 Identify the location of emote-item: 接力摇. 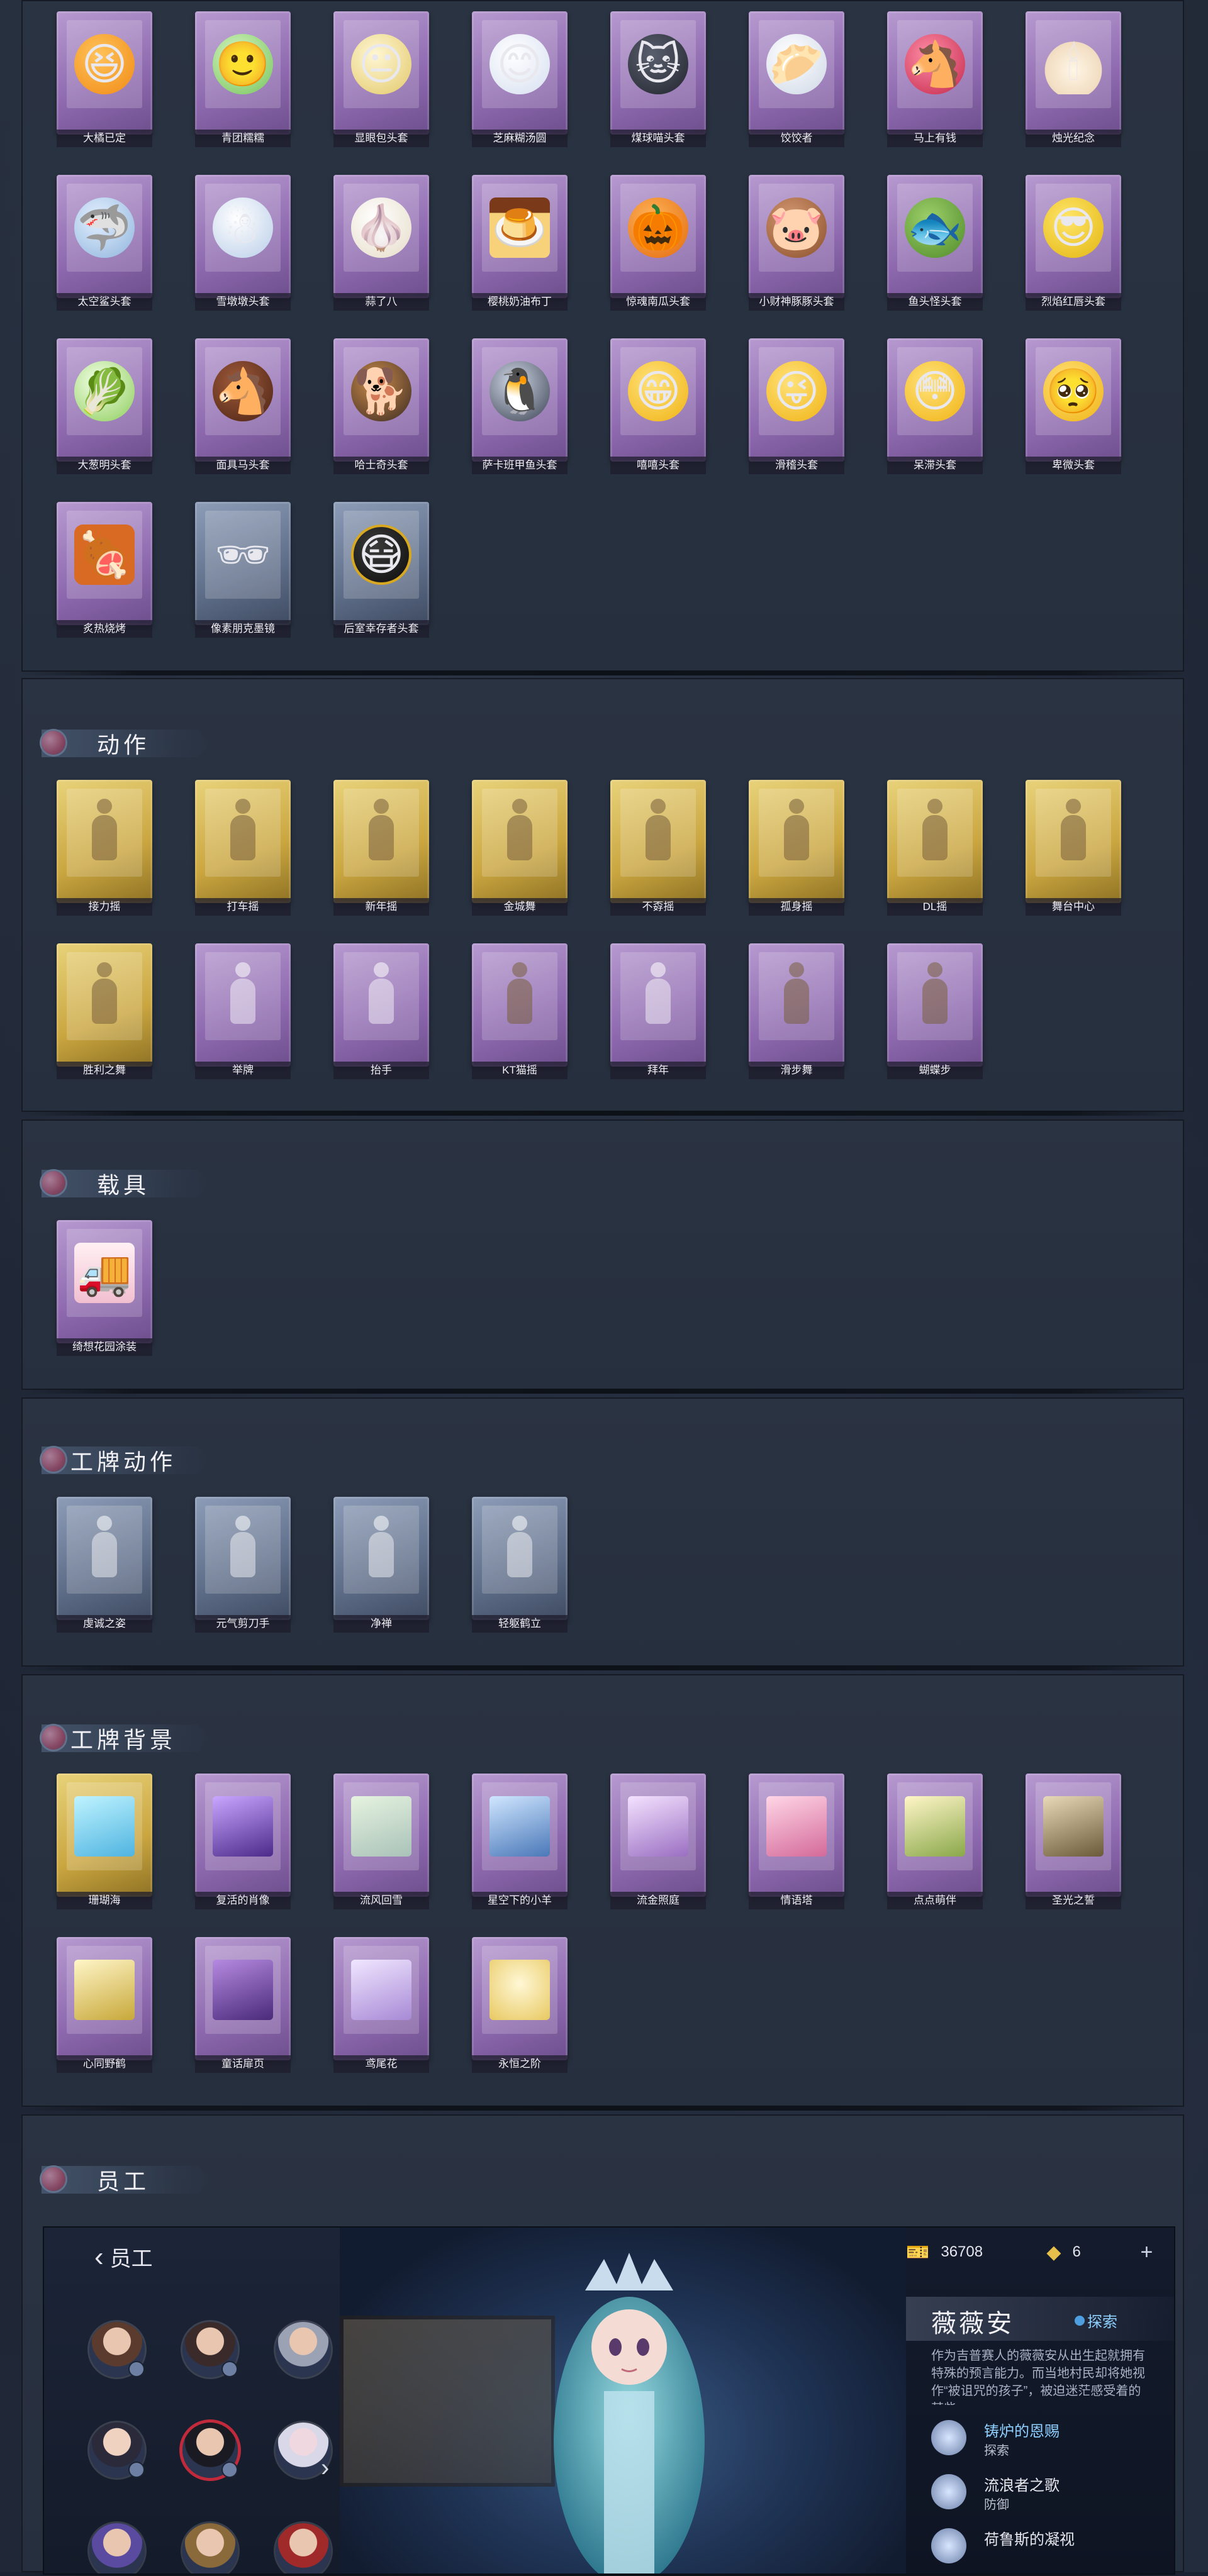
(105, 849).